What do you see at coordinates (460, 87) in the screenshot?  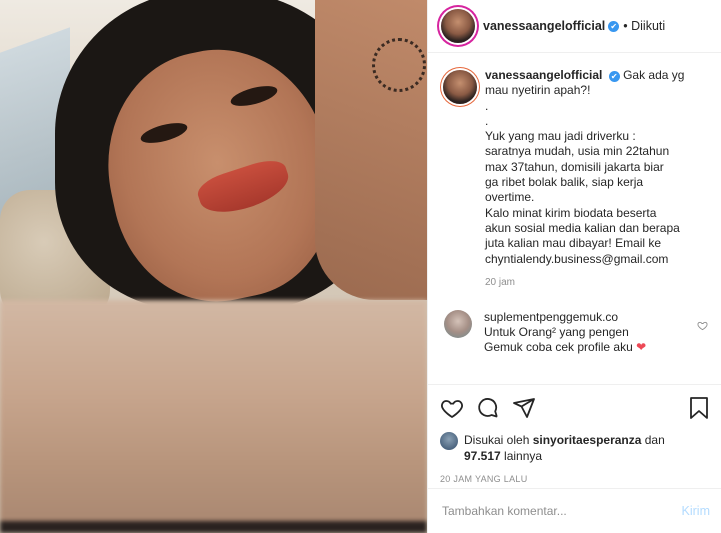 I see `caption-avatar` at bounding box center [460, 87].